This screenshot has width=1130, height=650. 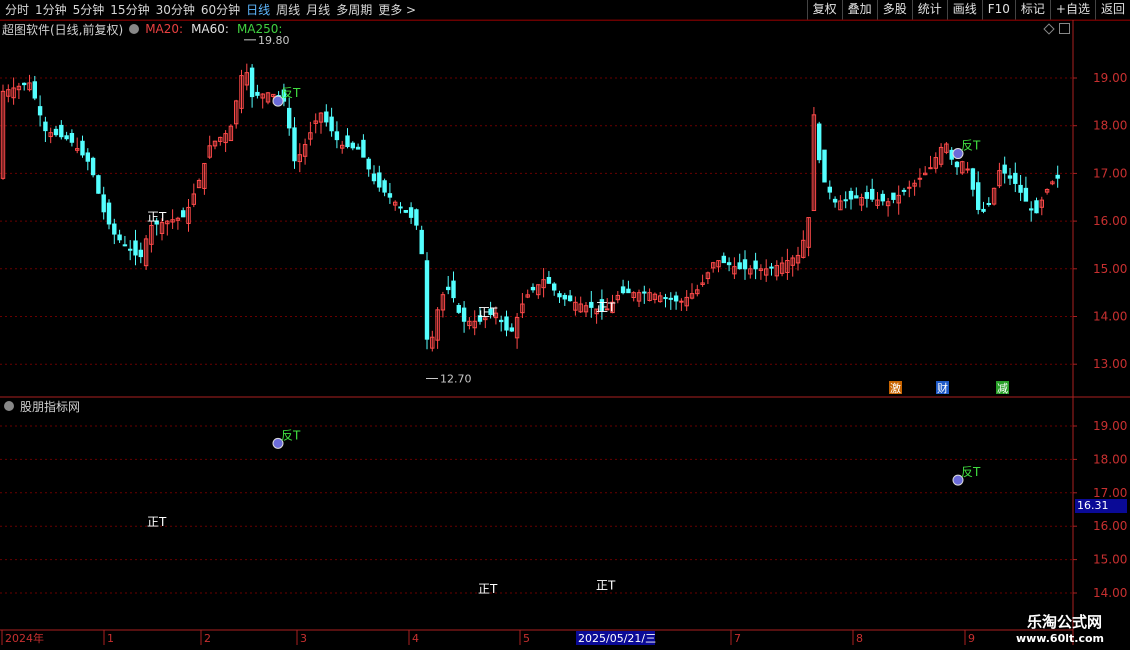 I want to click on x-tick-label: 1, so click(x=110, y=638).